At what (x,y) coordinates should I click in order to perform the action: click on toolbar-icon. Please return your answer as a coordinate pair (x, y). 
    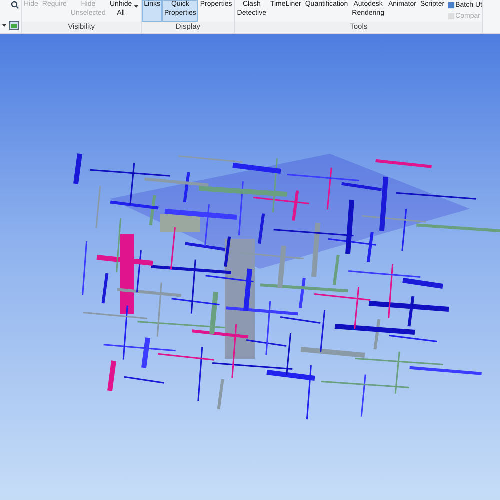
    Looking at the image, I should click on (14, 25).